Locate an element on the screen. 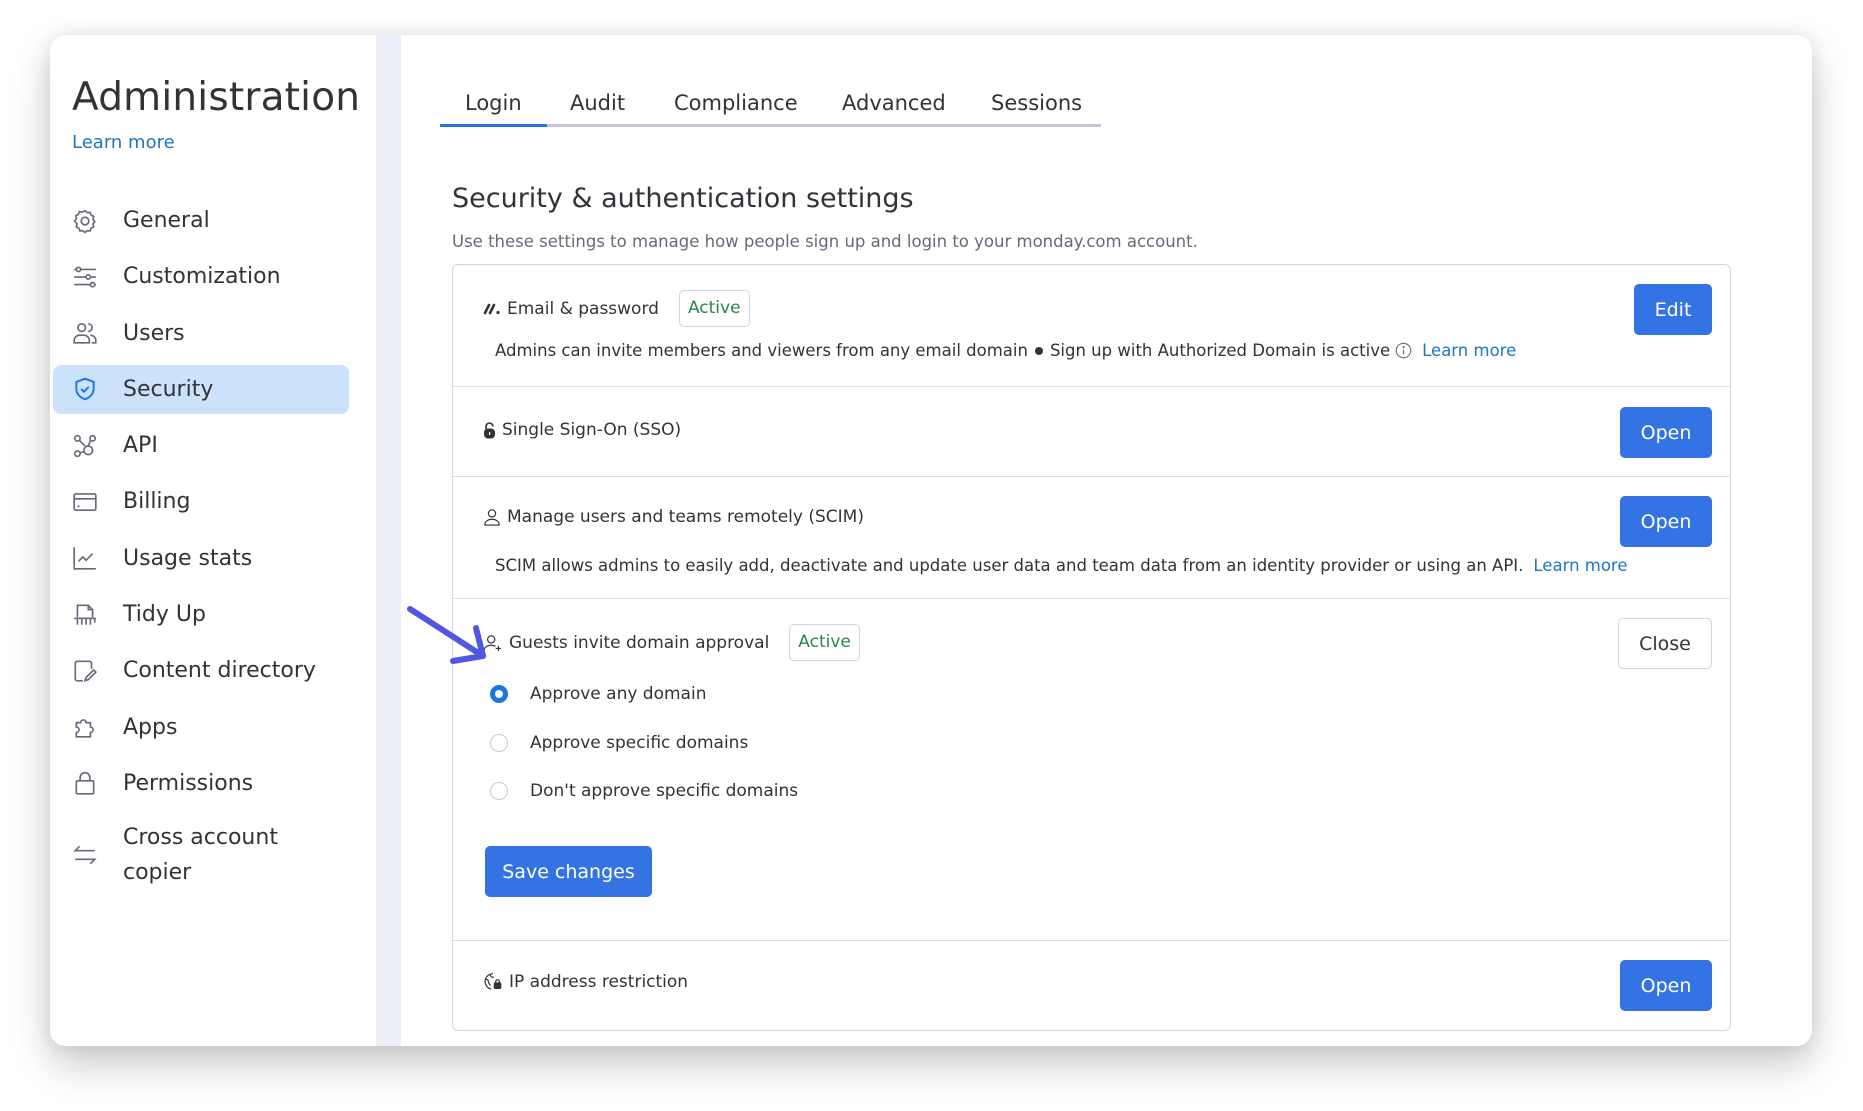 This screenshot has width=1863, height=1111. sidebar-item-billing: Billing is located at coordinates (201, 501).